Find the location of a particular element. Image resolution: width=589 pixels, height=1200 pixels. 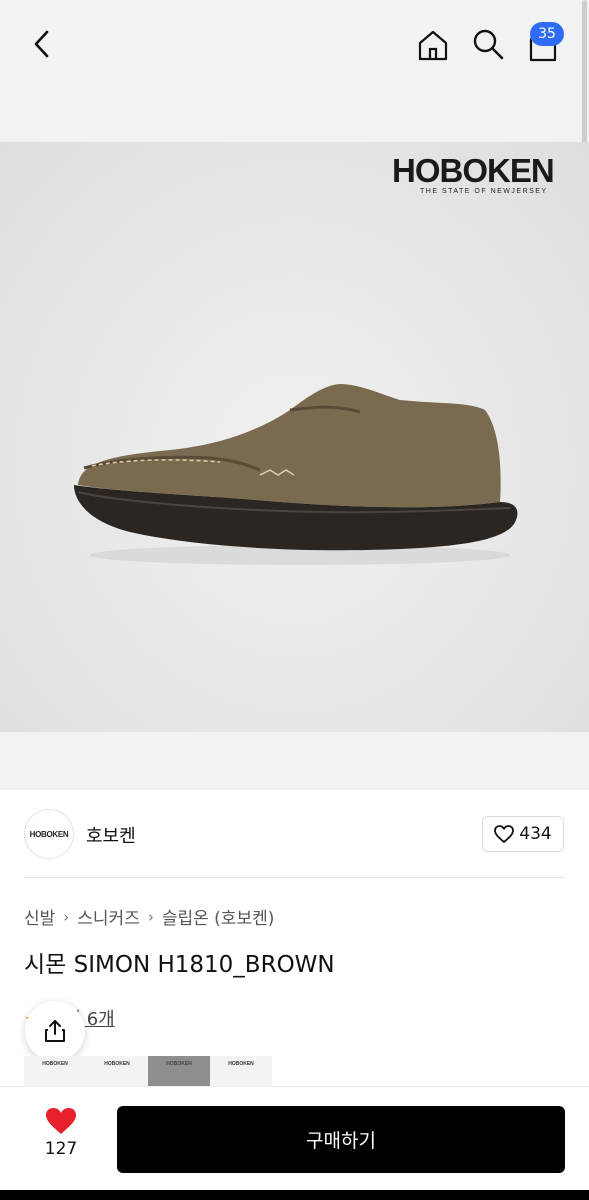

brand-name: 호보켄 is located at coordinates (111, 835).